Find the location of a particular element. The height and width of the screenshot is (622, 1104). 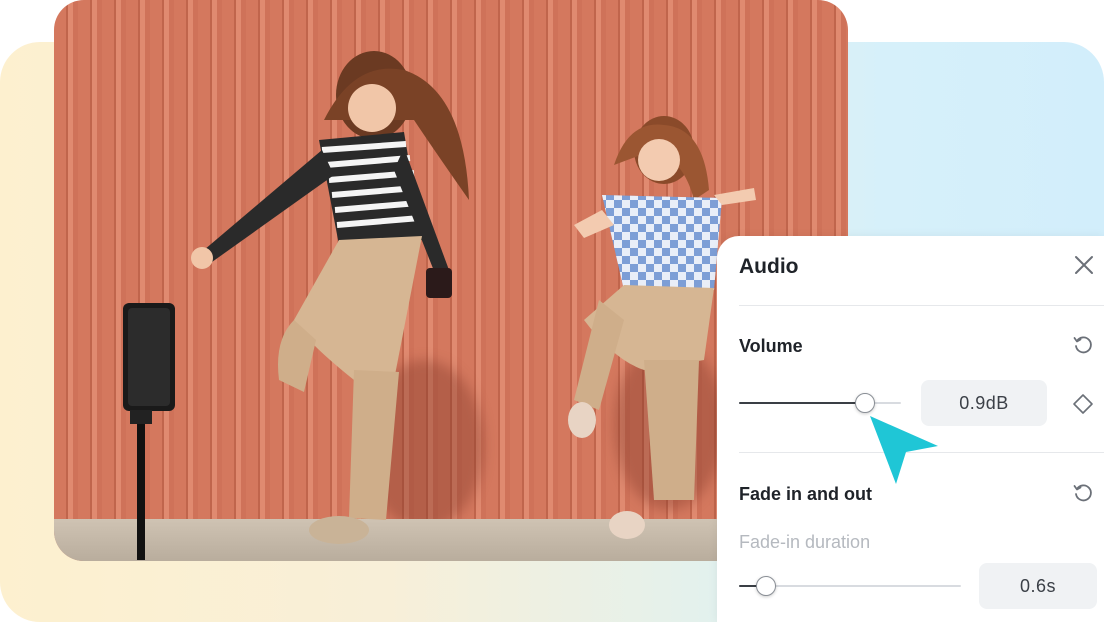

fade-in-slider-thumb is located at coordinates (765, 586).